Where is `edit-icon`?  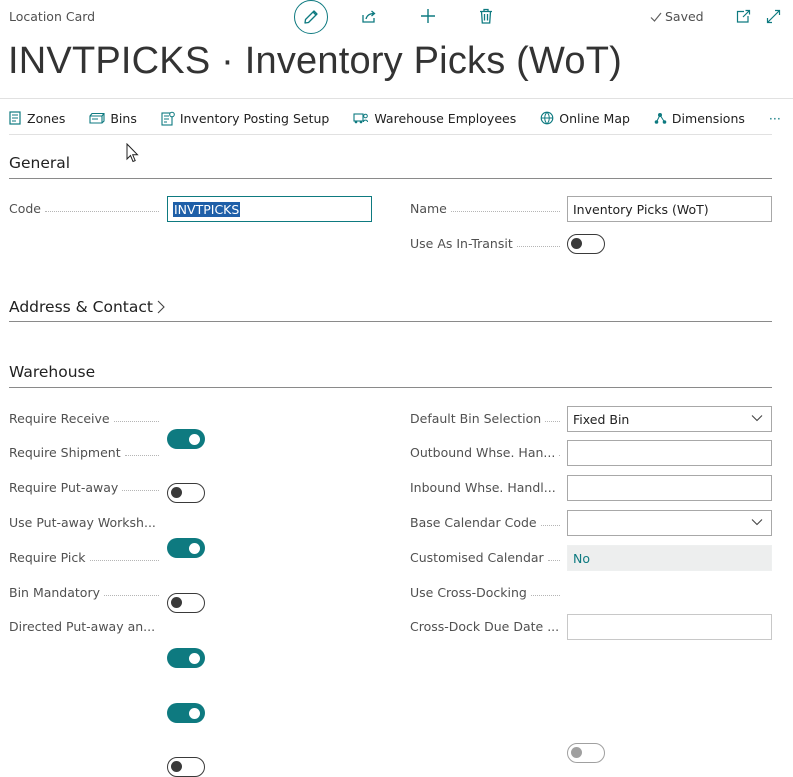 edit-icon is located at coordinates (311, 17).